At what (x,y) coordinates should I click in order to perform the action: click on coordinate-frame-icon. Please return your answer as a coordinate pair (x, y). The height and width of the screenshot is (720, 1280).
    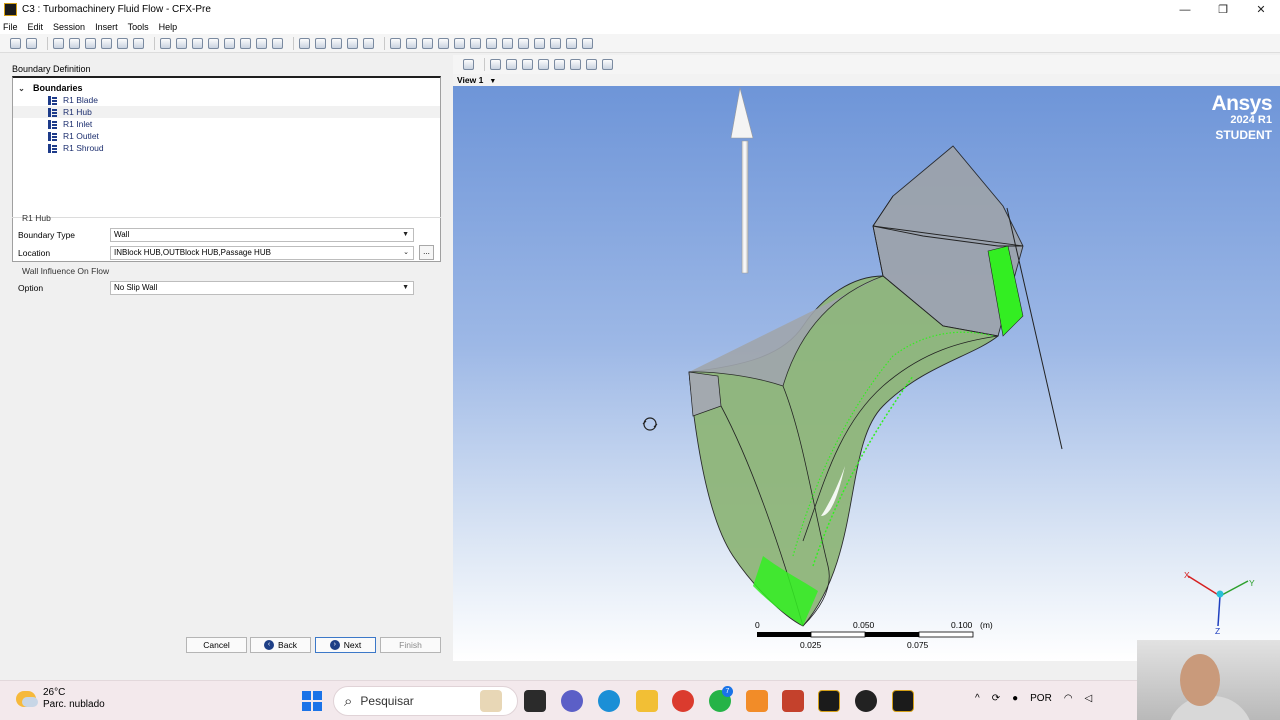
    Looking at the image, I should click on (304, 43).